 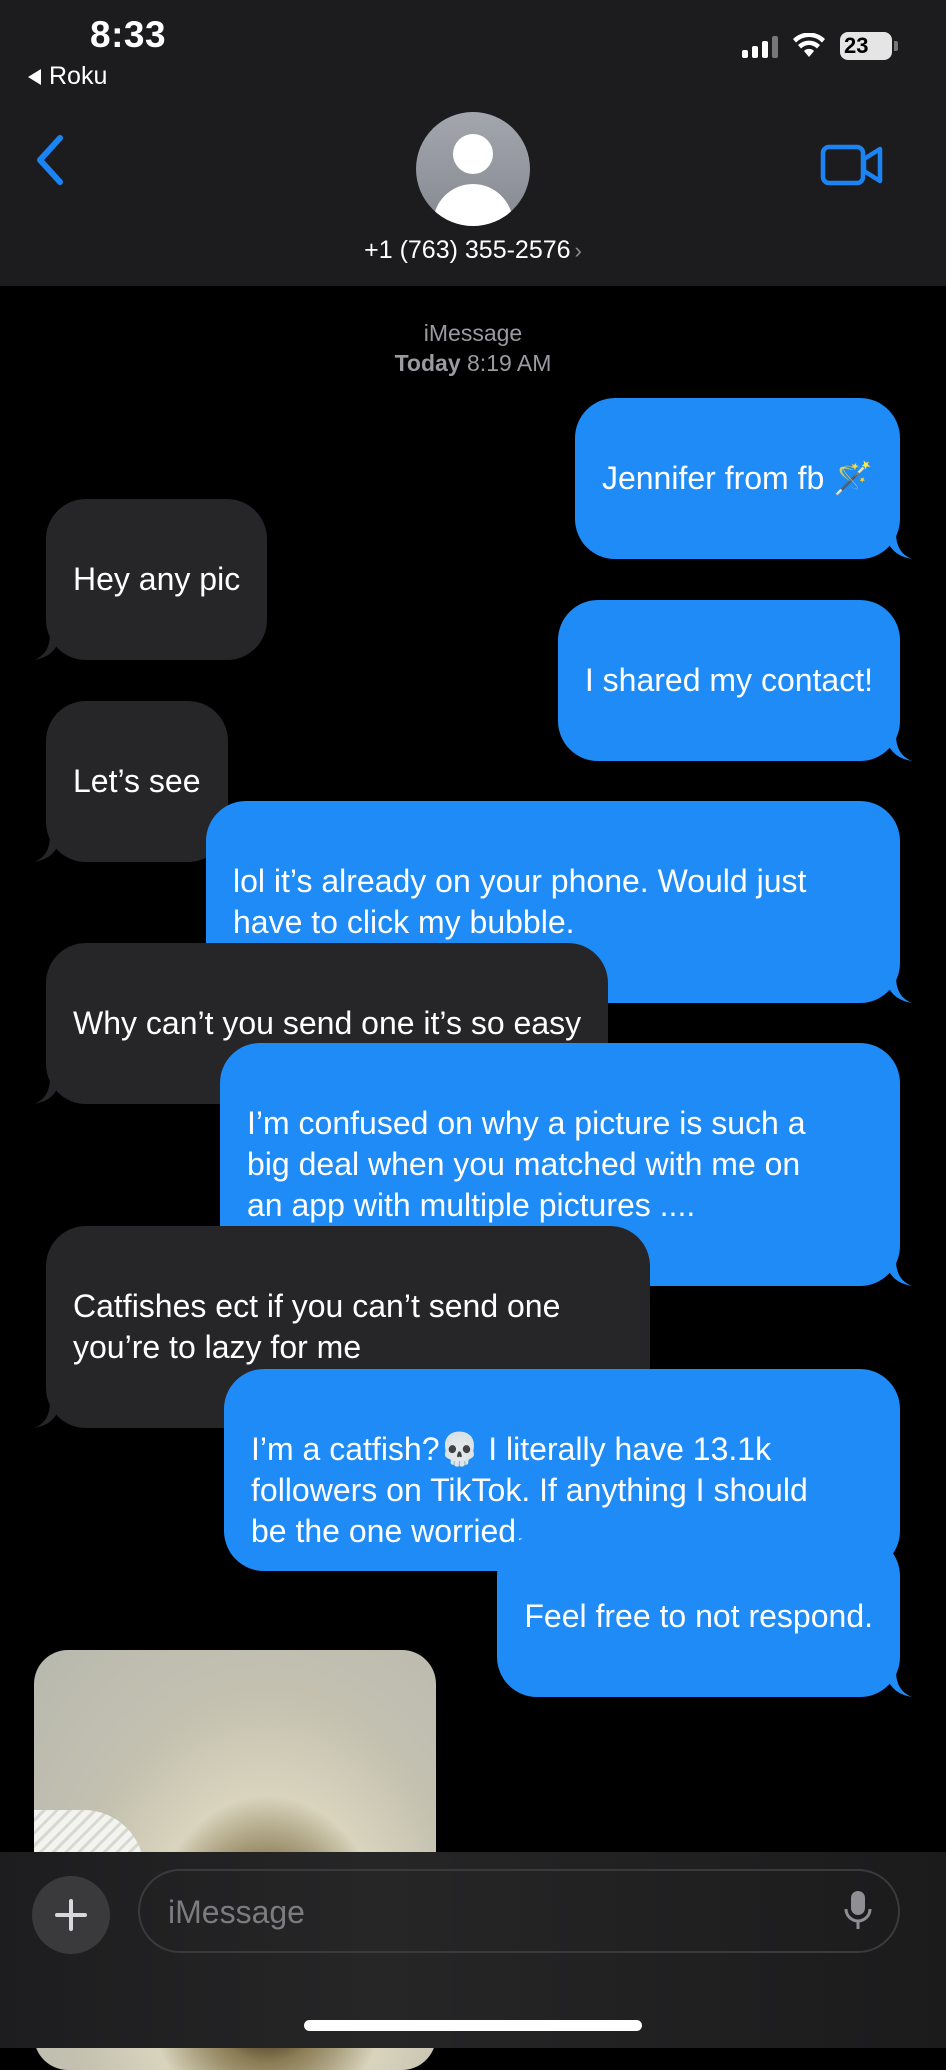 What do you see at coordinates (157, 579) in the screenshot?
I see `message-text: Hey any pic` at bounding box center [157, 579].